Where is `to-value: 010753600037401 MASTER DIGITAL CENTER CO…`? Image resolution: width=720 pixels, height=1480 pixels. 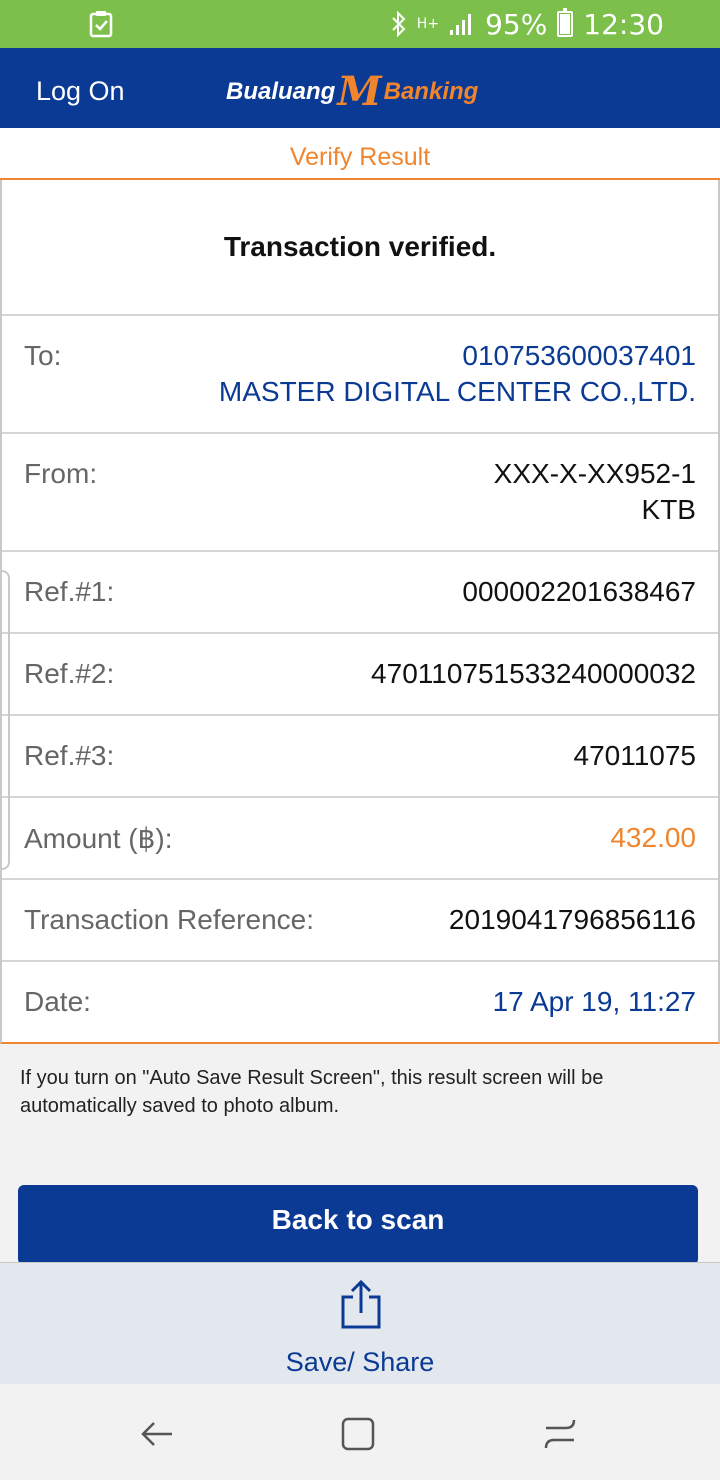 to-value: 010753600037401 MASTER DIGITAL CENTER CO… is located at coordinates (457, 374).